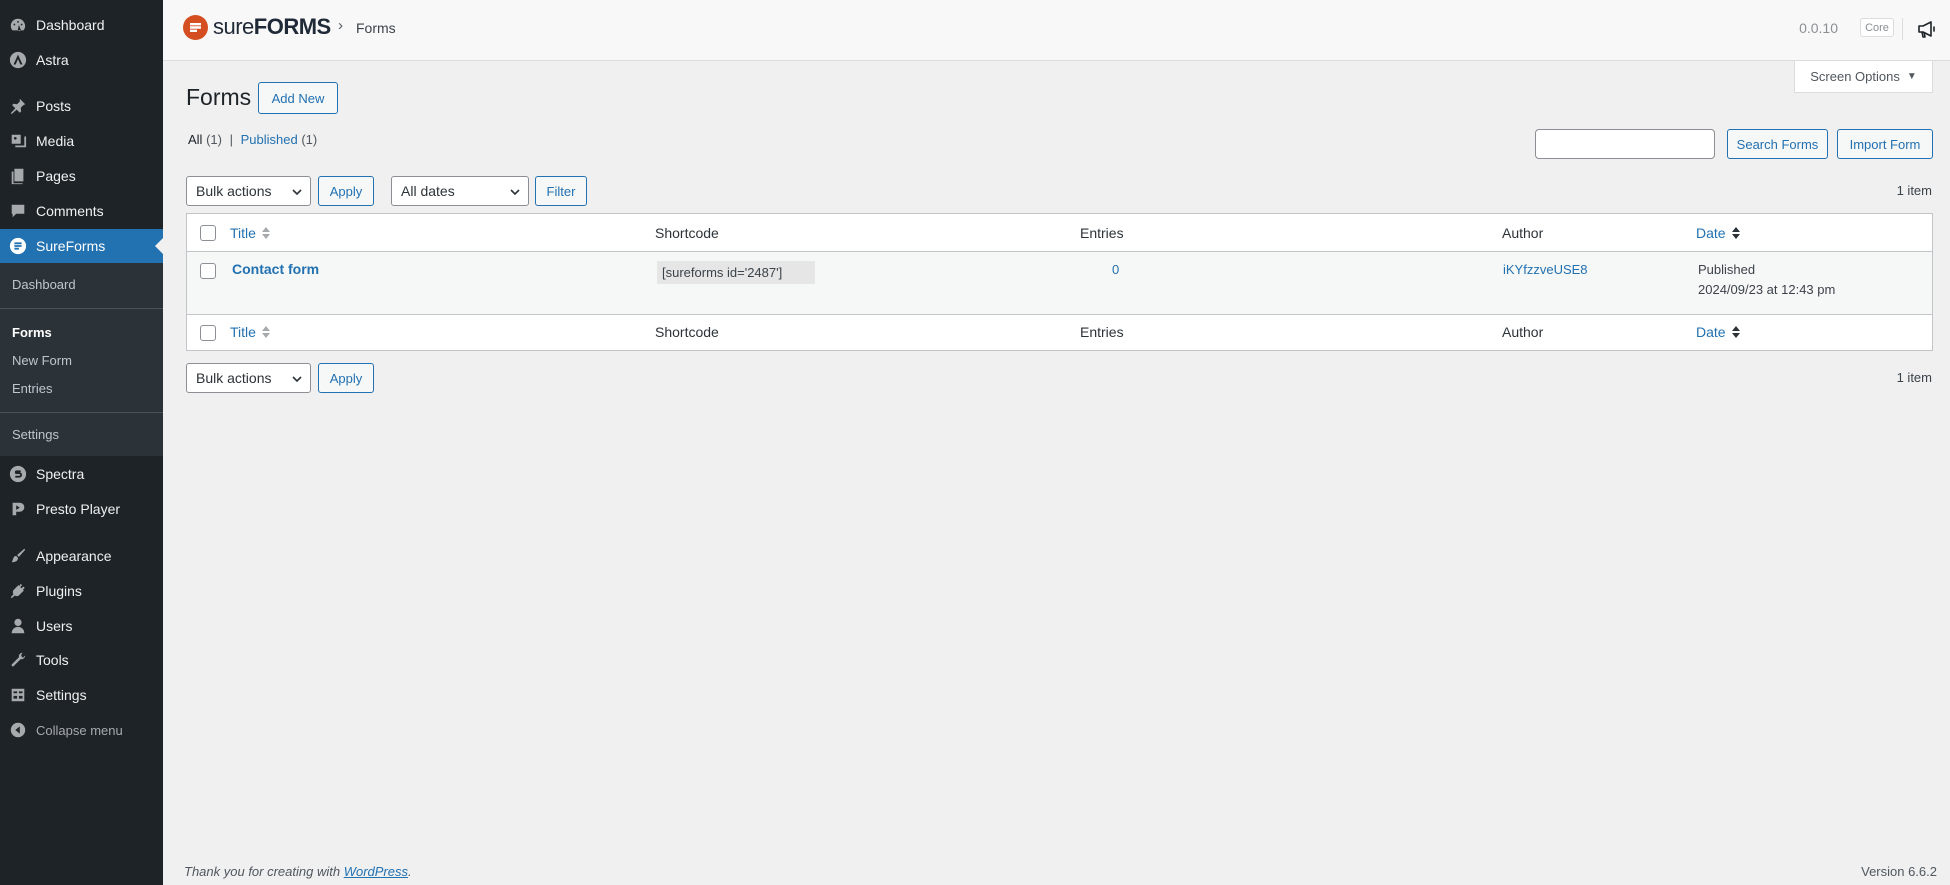 Image resolution: width=1950 pixels, height=885 pixels. I want to click on dates-filter-select: All dates, so click(460, 191).